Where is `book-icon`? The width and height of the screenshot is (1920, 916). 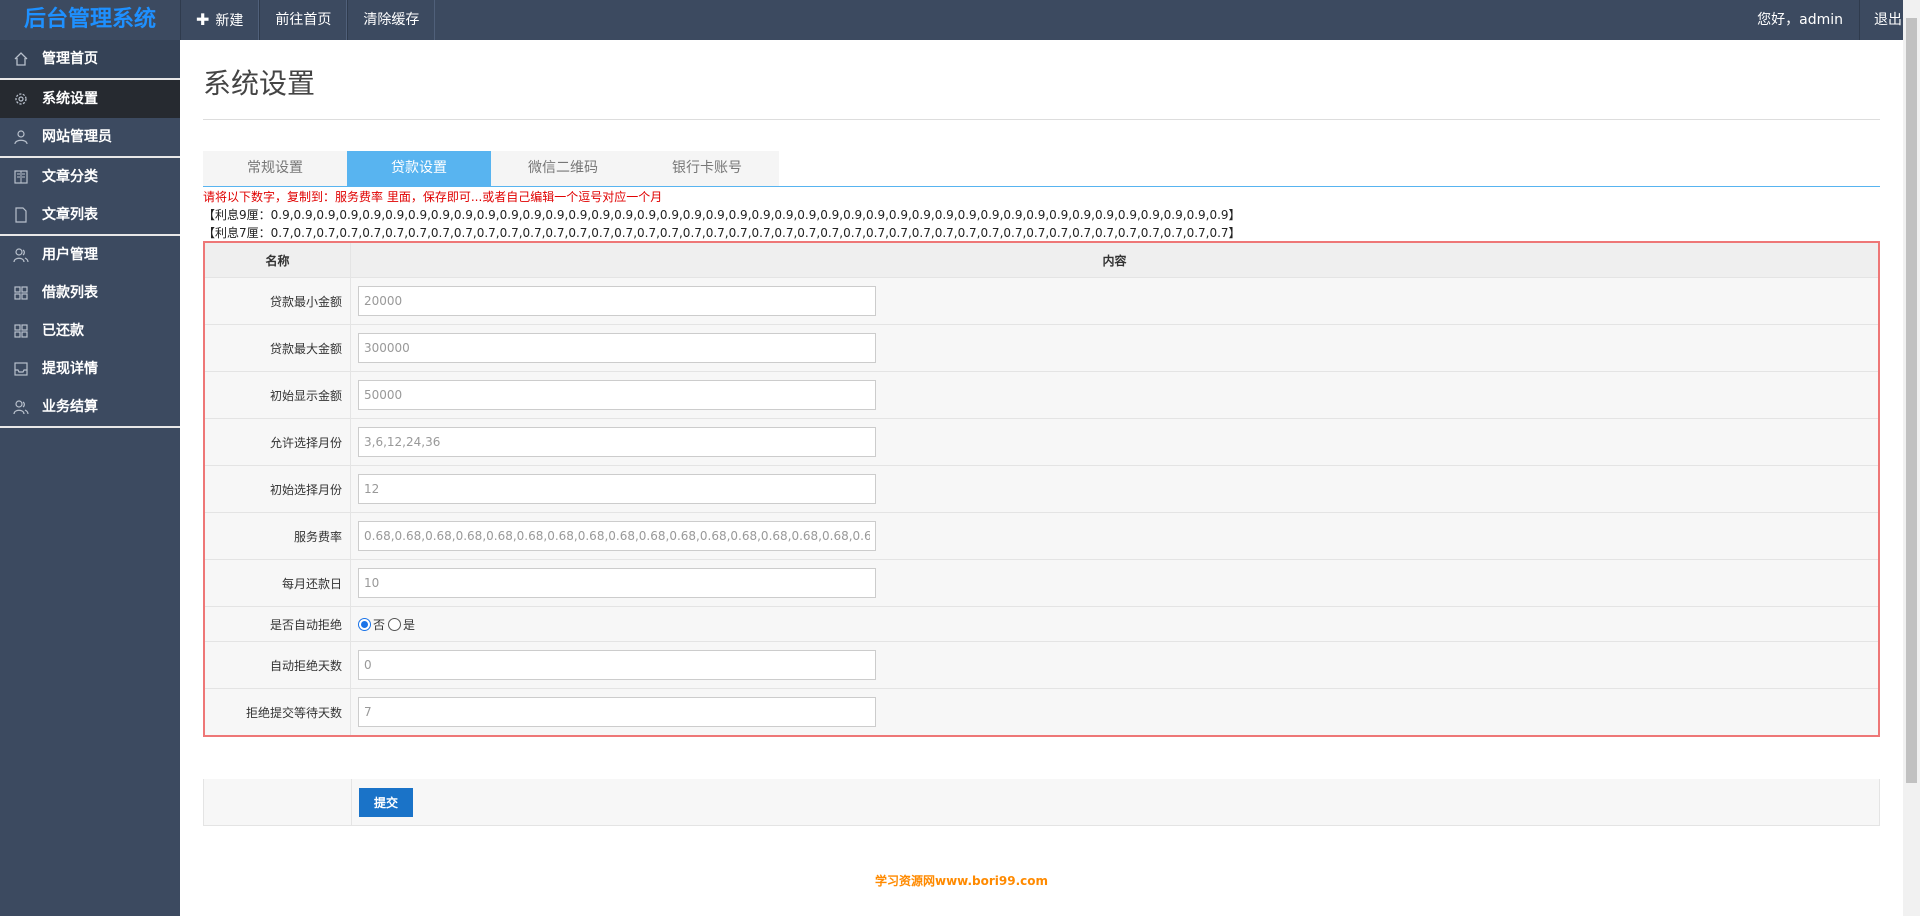
book-icon is located at coordinates (21, 177).